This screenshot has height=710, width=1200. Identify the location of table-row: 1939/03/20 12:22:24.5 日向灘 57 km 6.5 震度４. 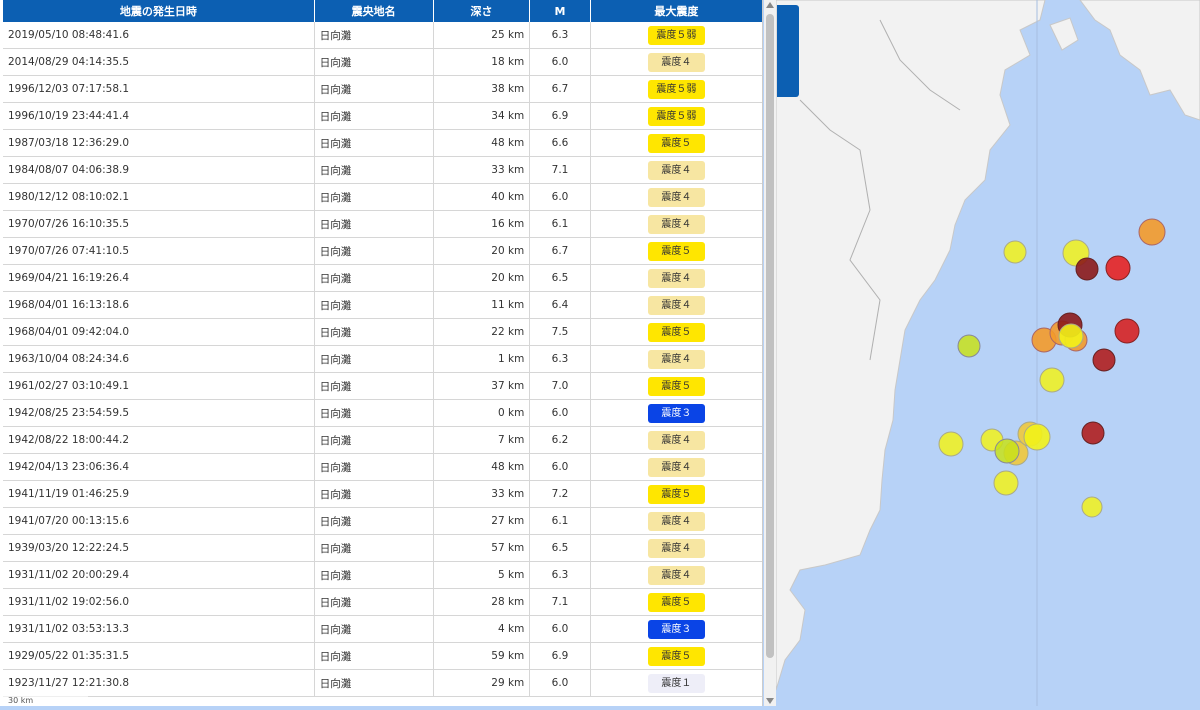
(382, 548).